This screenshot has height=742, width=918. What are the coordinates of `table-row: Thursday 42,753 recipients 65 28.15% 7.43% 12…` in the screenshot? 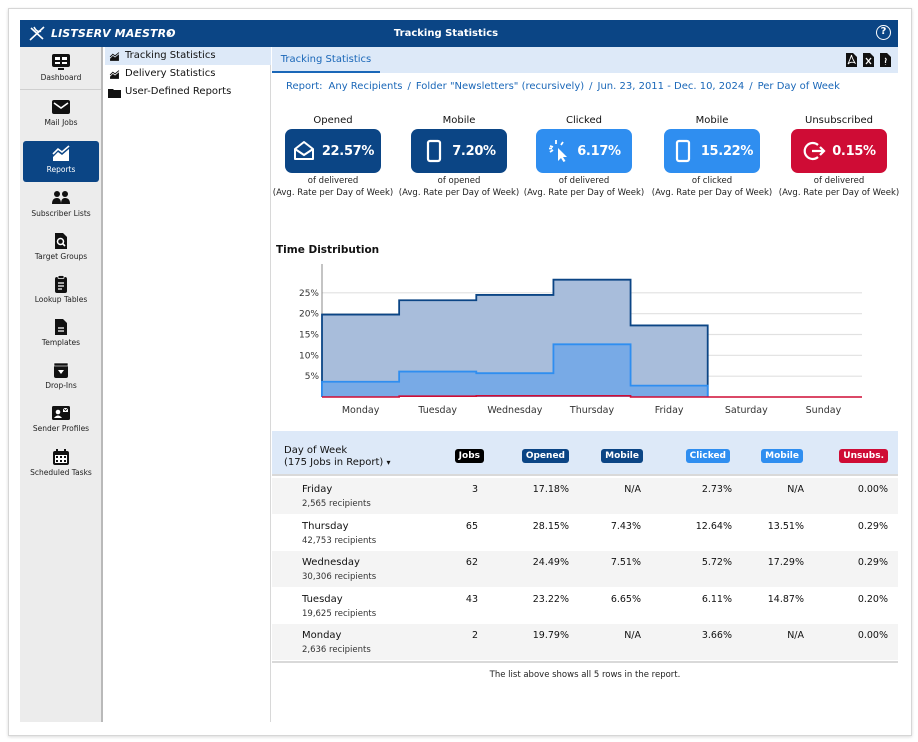 It's located at (585, 533).